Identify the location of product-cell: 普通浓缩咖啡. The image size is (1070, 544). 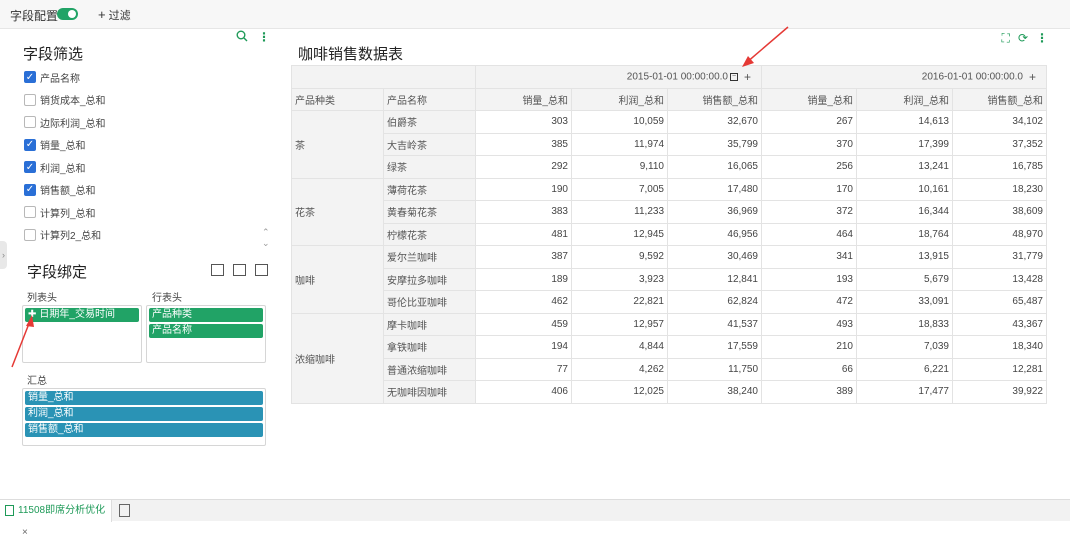
(429, 369).